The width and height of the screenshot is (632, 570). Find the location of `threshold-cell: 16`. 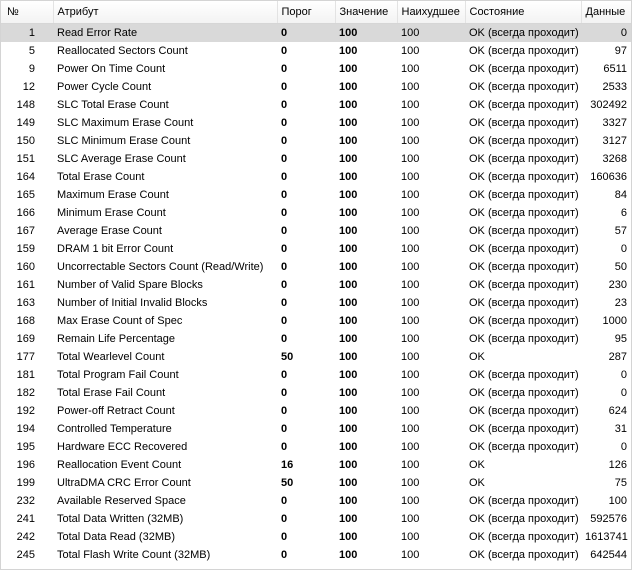

threshold-cell: 16 is located at coordinates (287, 465).